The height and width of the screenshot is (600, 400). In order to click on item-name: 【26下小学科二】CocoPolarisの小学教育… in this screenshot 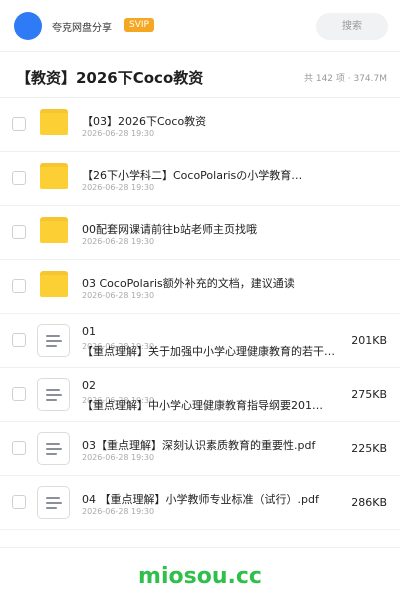, I will do `click(192, 175)`.